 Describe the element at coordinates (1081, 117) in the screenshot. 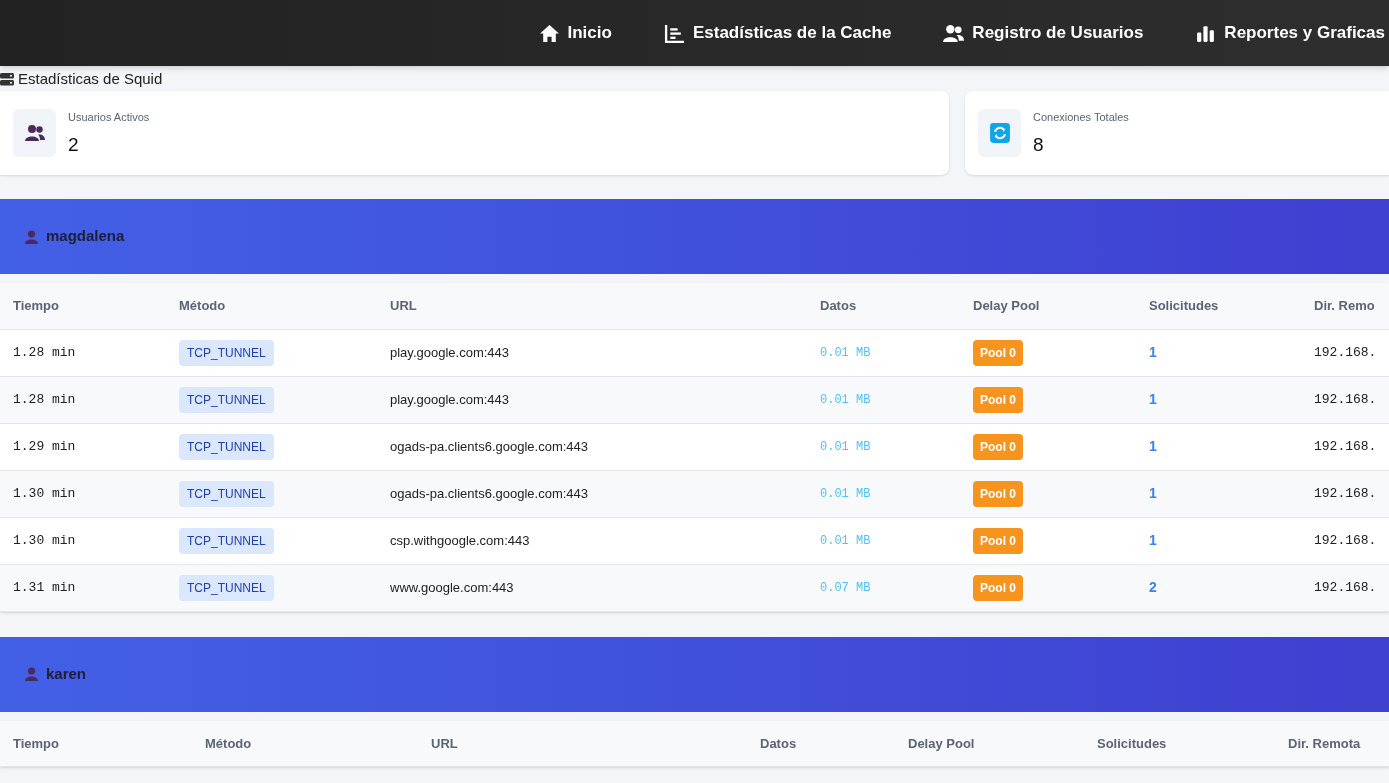

I see `stat-label: Conexiones Totales` at that location.